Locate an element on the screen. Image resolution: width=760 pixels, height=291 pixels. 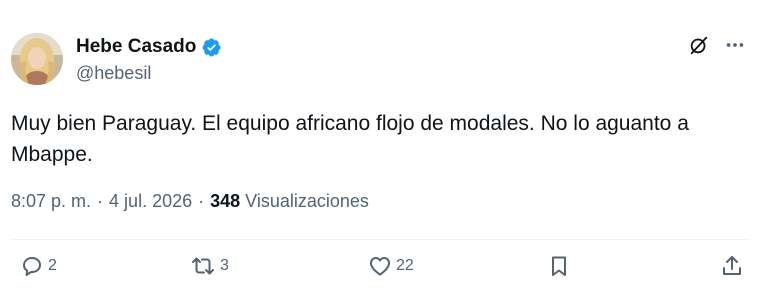
divider is located at coordinates (380, 239).